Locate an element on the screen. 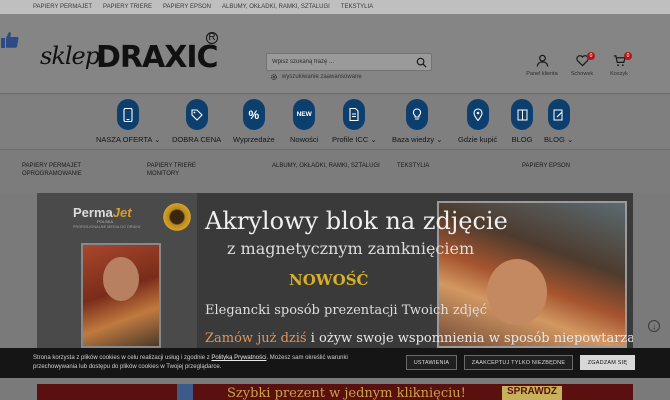 This screenshot has height=400, width=670. account-button: Panel klienta is located at coordinates (542, 65).